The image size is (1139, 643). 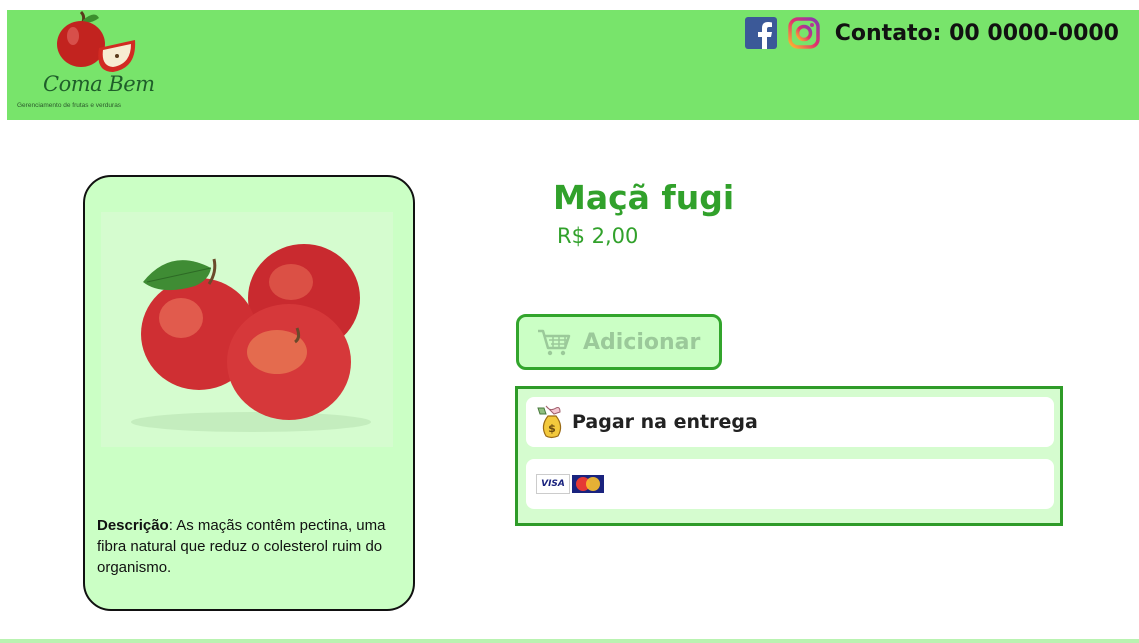 What do you see at coordinates (569, 641) in the screenshot?
I see `footer-divider` at bounding box center [569, 641].